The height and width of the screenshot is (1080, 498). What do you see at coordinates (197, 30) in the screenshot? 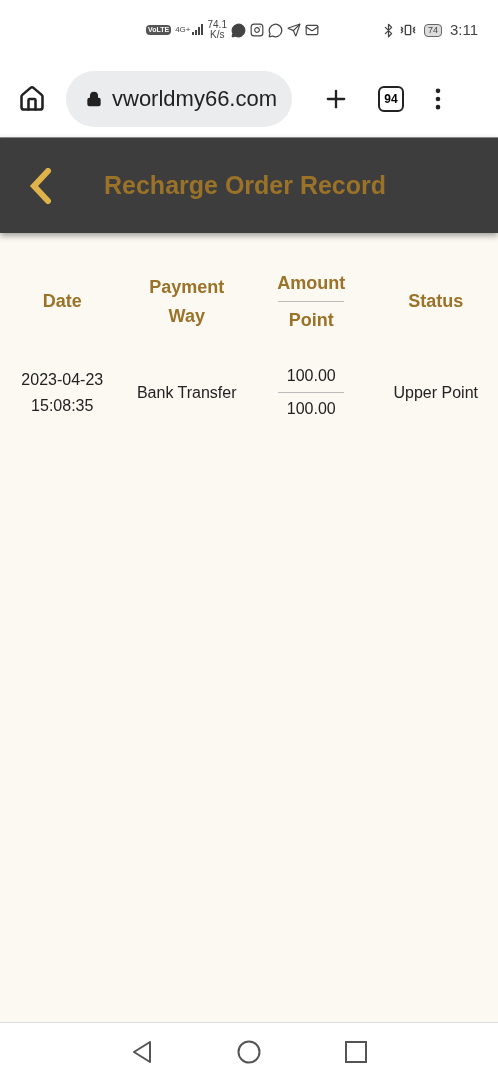
I see `signal-icon` at bounding box center [197, 30].